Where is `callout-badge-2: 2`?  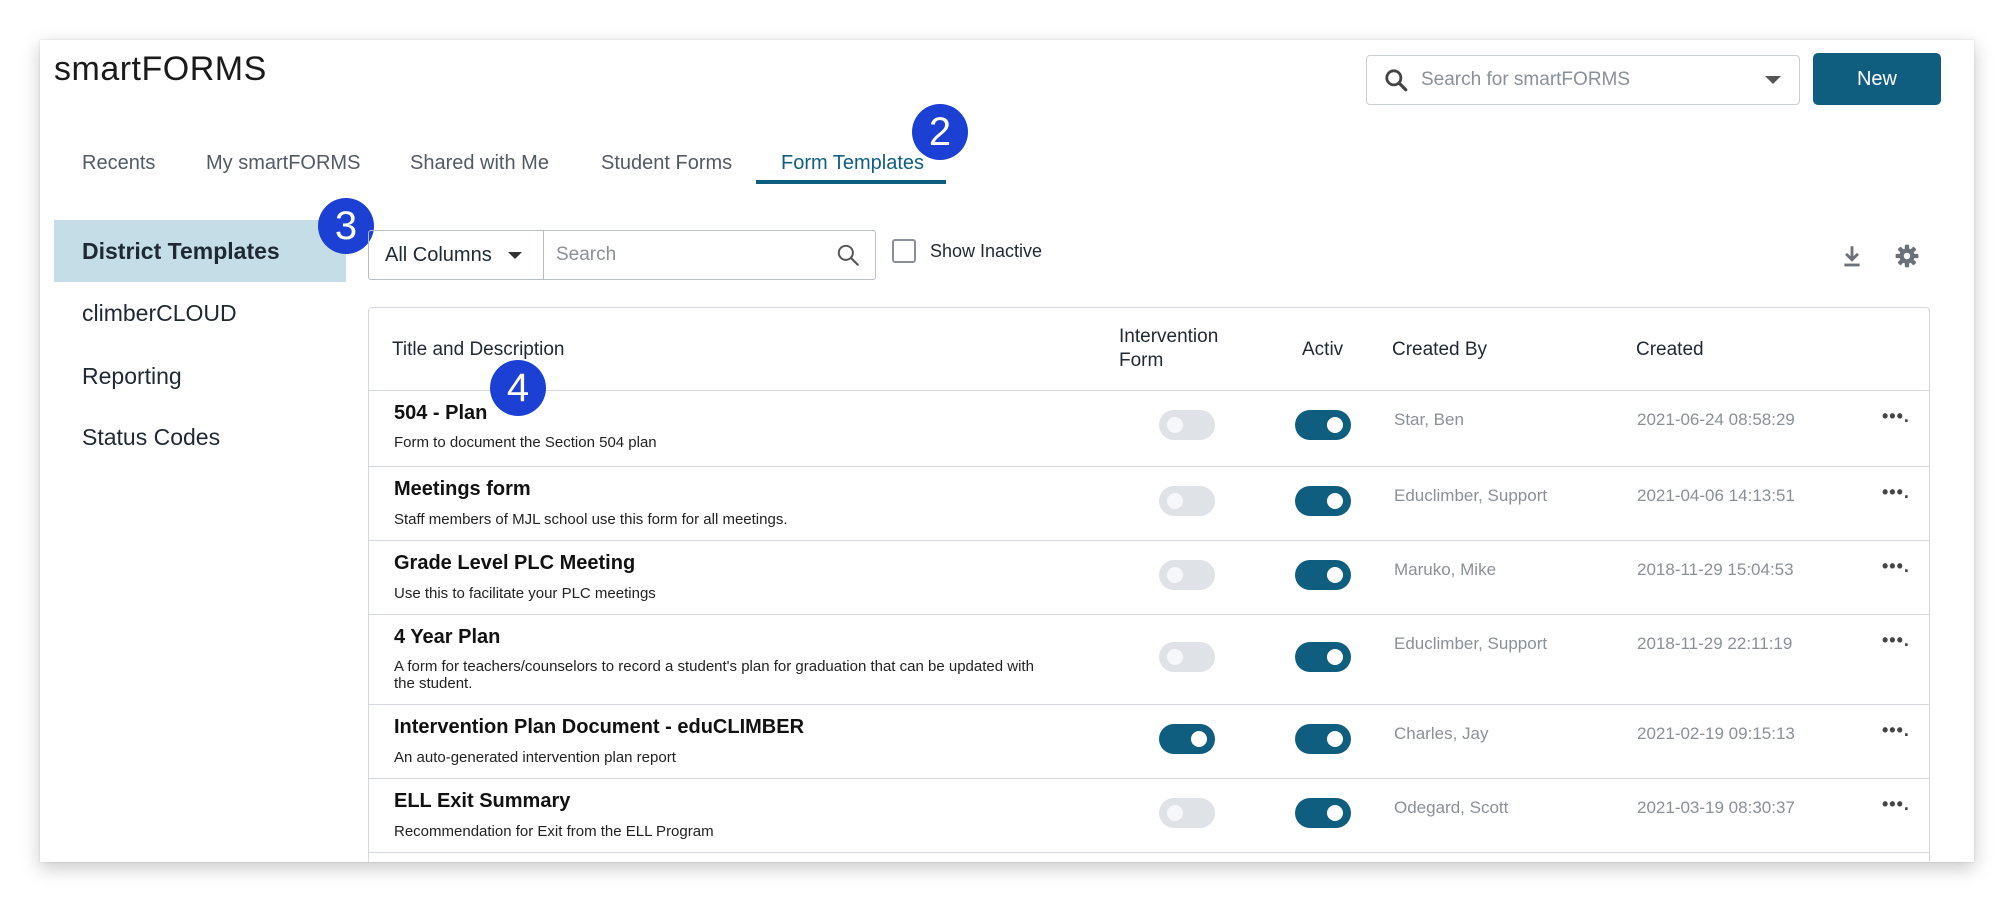 callout-badge-2: 2 is located at coordinates (940, 132).